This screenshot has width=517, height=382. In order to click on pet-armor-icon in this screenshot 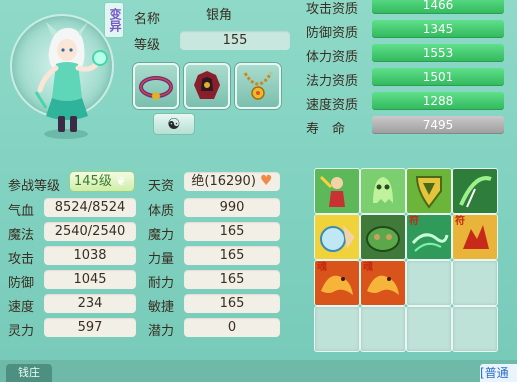, I will do `click(207, 85)`.